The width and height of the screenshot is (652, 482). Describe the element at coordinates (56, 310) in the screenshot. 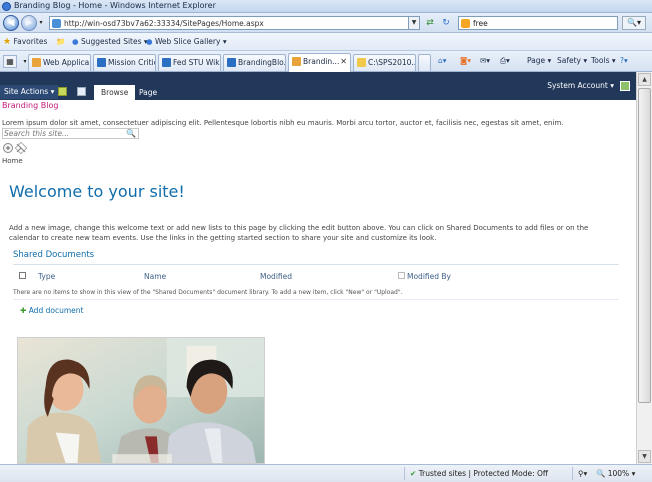

I see `add-document-label: Add document` at that location.